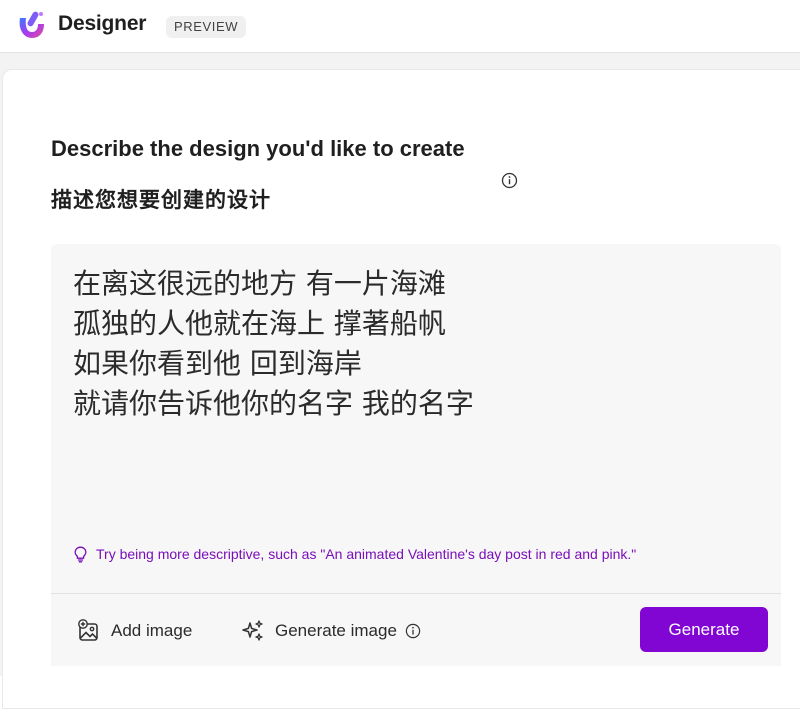 This screenshot has height=709, width=800. I want to click on generate-image-button: Generate image, so click(331, 631).